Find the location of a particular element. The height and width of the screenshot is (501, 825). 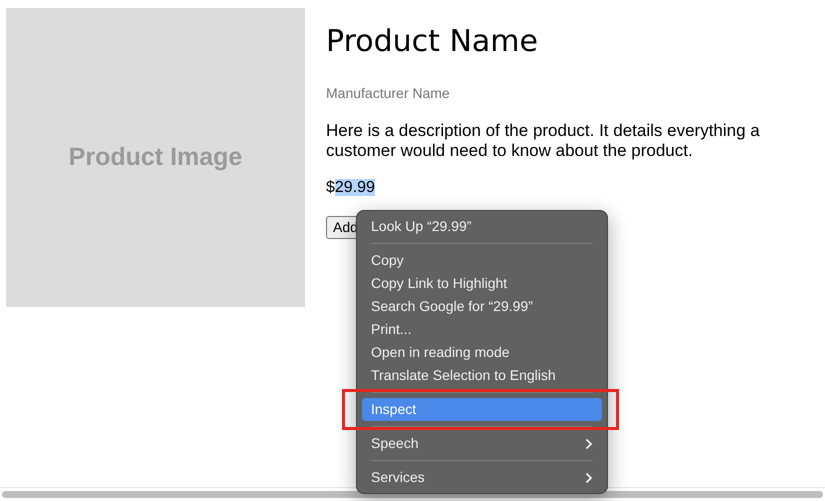

menu-item: Copy is located at coordinates (482, 260).